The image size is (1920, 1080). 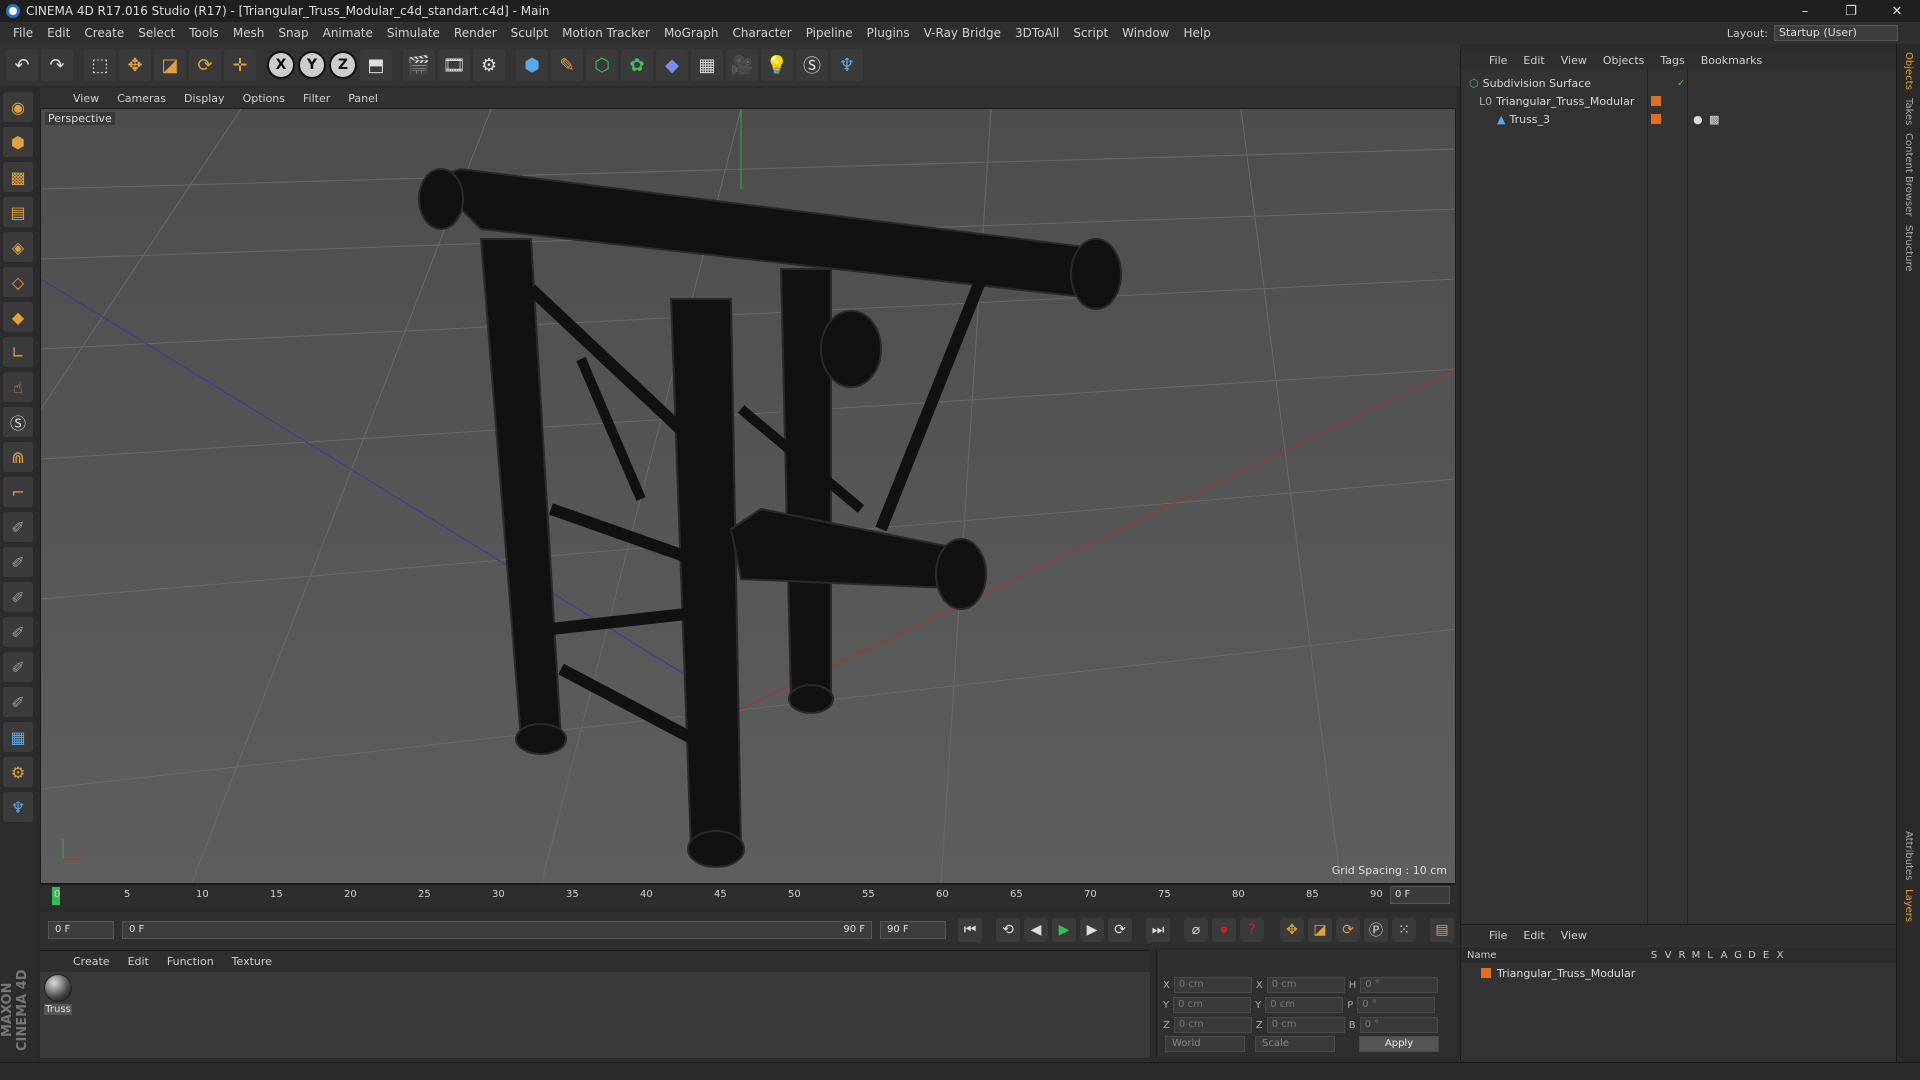 What do you see at coordinates (962, 33) in the screenshot?
I see `menu-vray-bridge: V-Ray Bridge` at bounding box center [962, 33].